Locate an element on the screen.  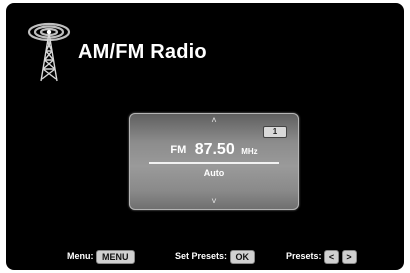
tuning-mode: Auto is located at coordinates (214, 173).